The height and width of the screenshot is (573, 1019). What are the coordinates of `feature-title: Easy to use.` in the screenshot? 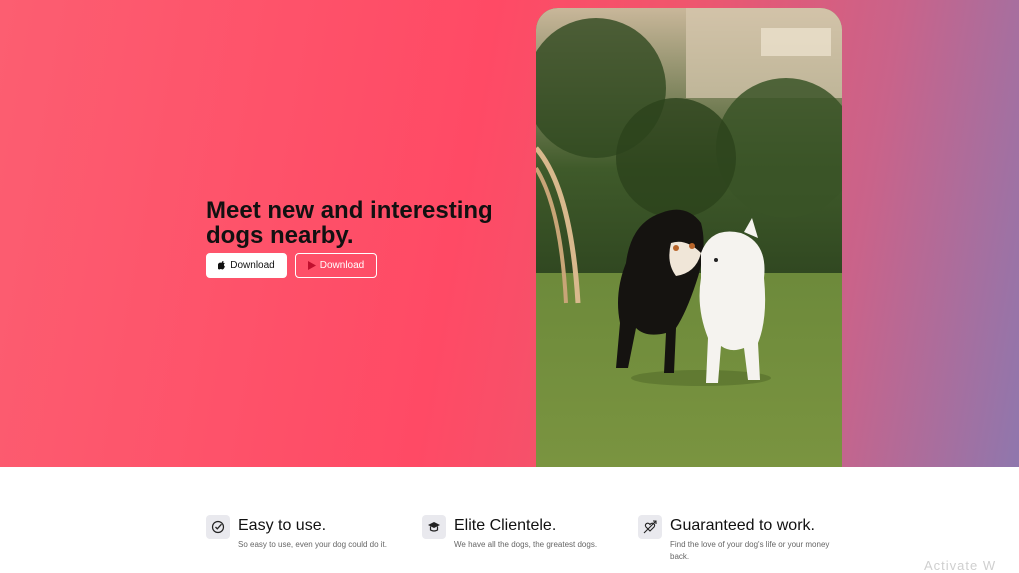 It's located at (282, 525).